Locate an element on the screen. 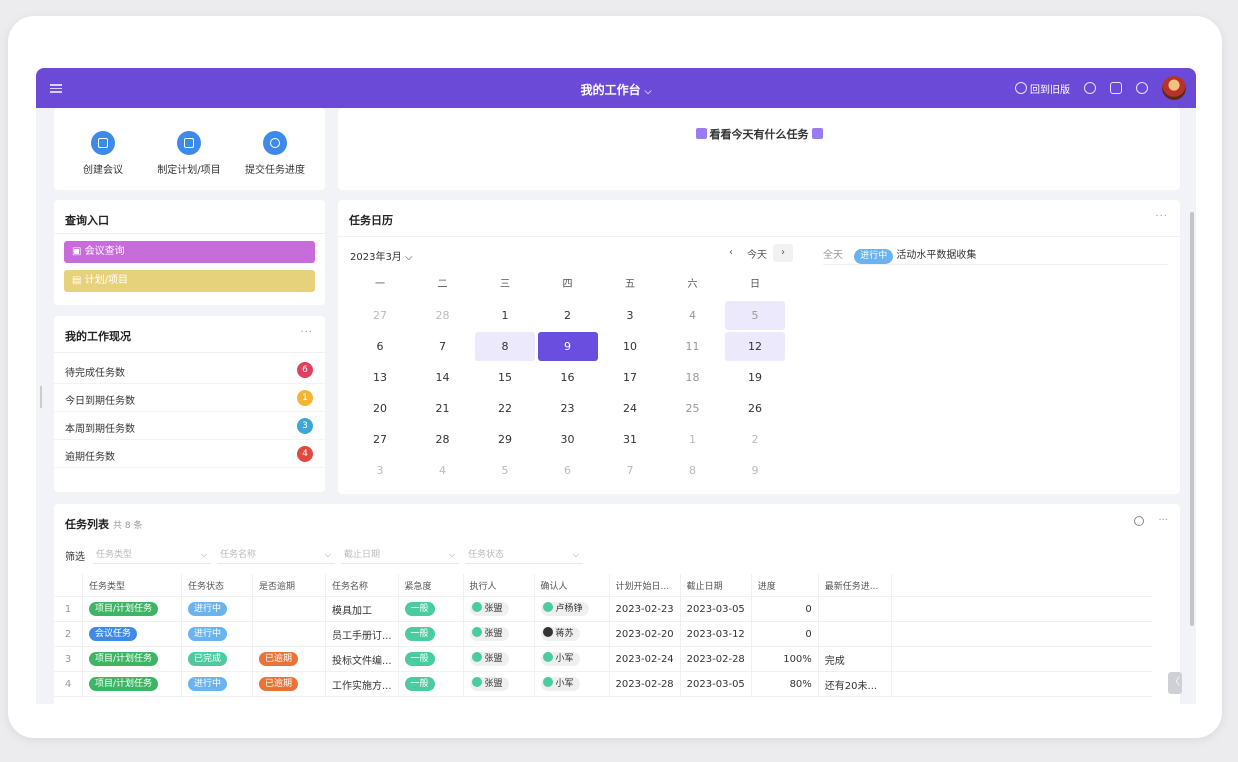  column-header: 任务名称 is located at coordinates (362, 585).